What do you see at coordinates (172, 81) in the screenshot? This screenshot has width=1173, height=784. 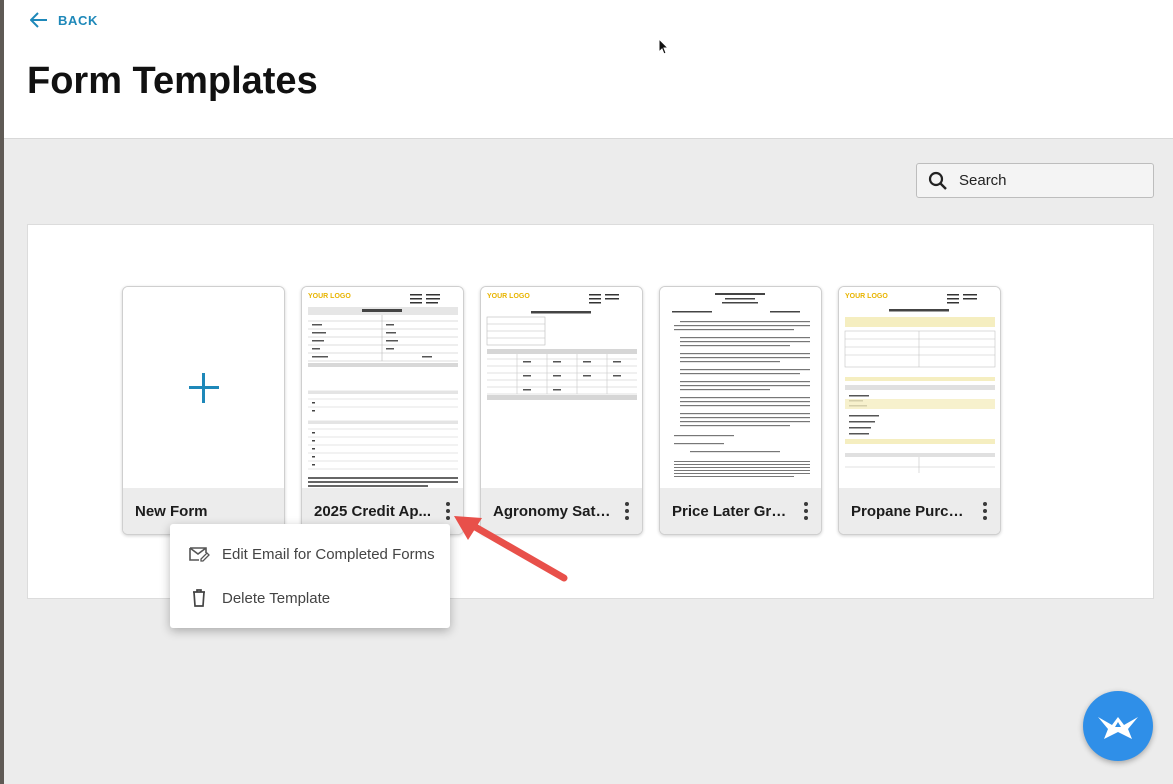 I see `page-title: Form Templates` at bounding box center [172, 81].